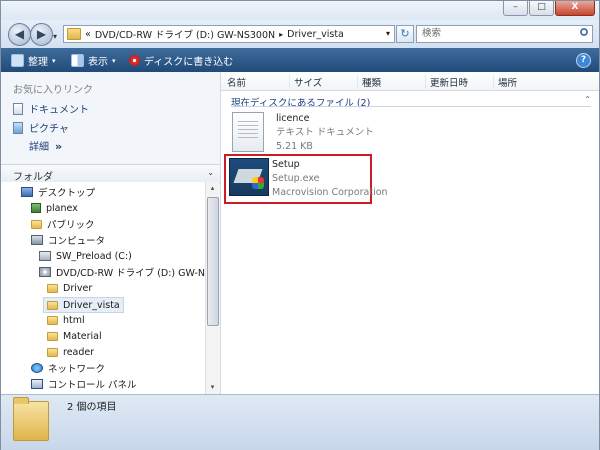 This screenshot has height=450, width=600. I want to click on tree-item-label: コンピュータ, so click(77, 241).